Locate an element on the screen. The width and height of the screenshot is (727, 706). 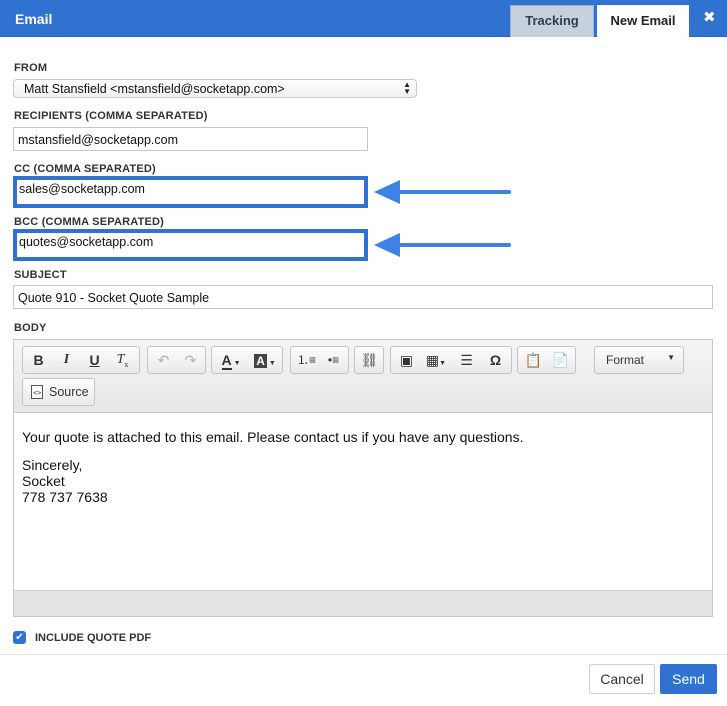
paste-text-icon: 📄 is located at coordinates (560, 360).